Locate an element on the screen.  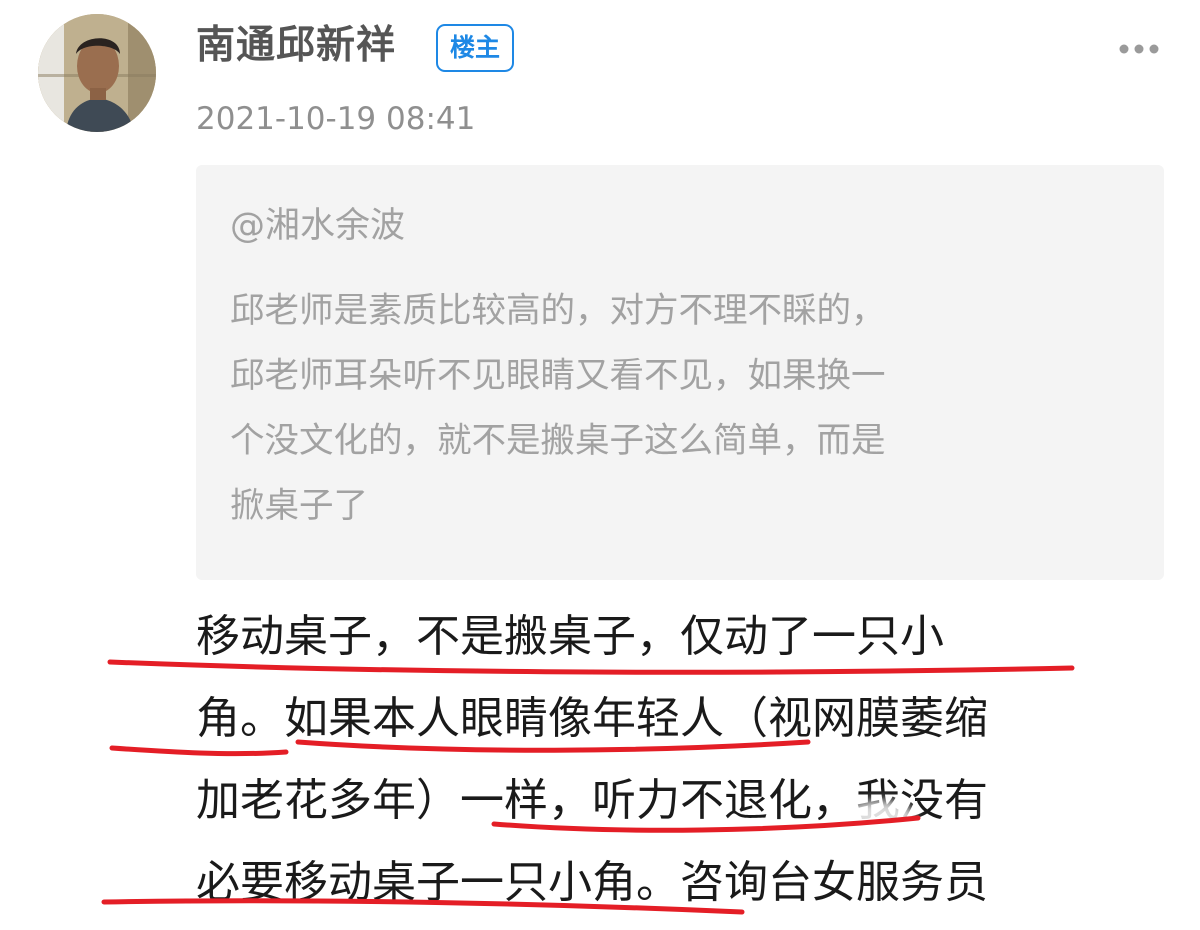
author-name: 南通邱新祥 is located at coordinates (296, 46).